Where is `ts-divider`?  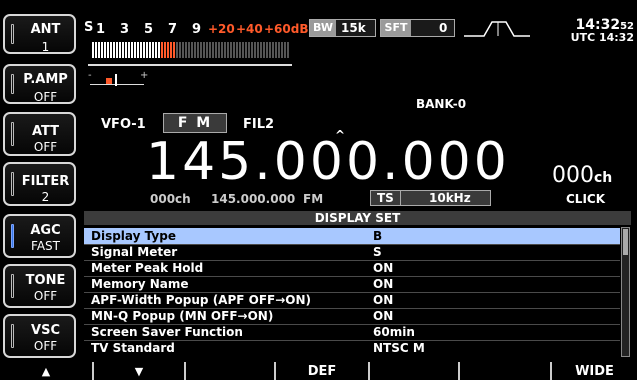 ts-divider is located at coordinates (400, 198).